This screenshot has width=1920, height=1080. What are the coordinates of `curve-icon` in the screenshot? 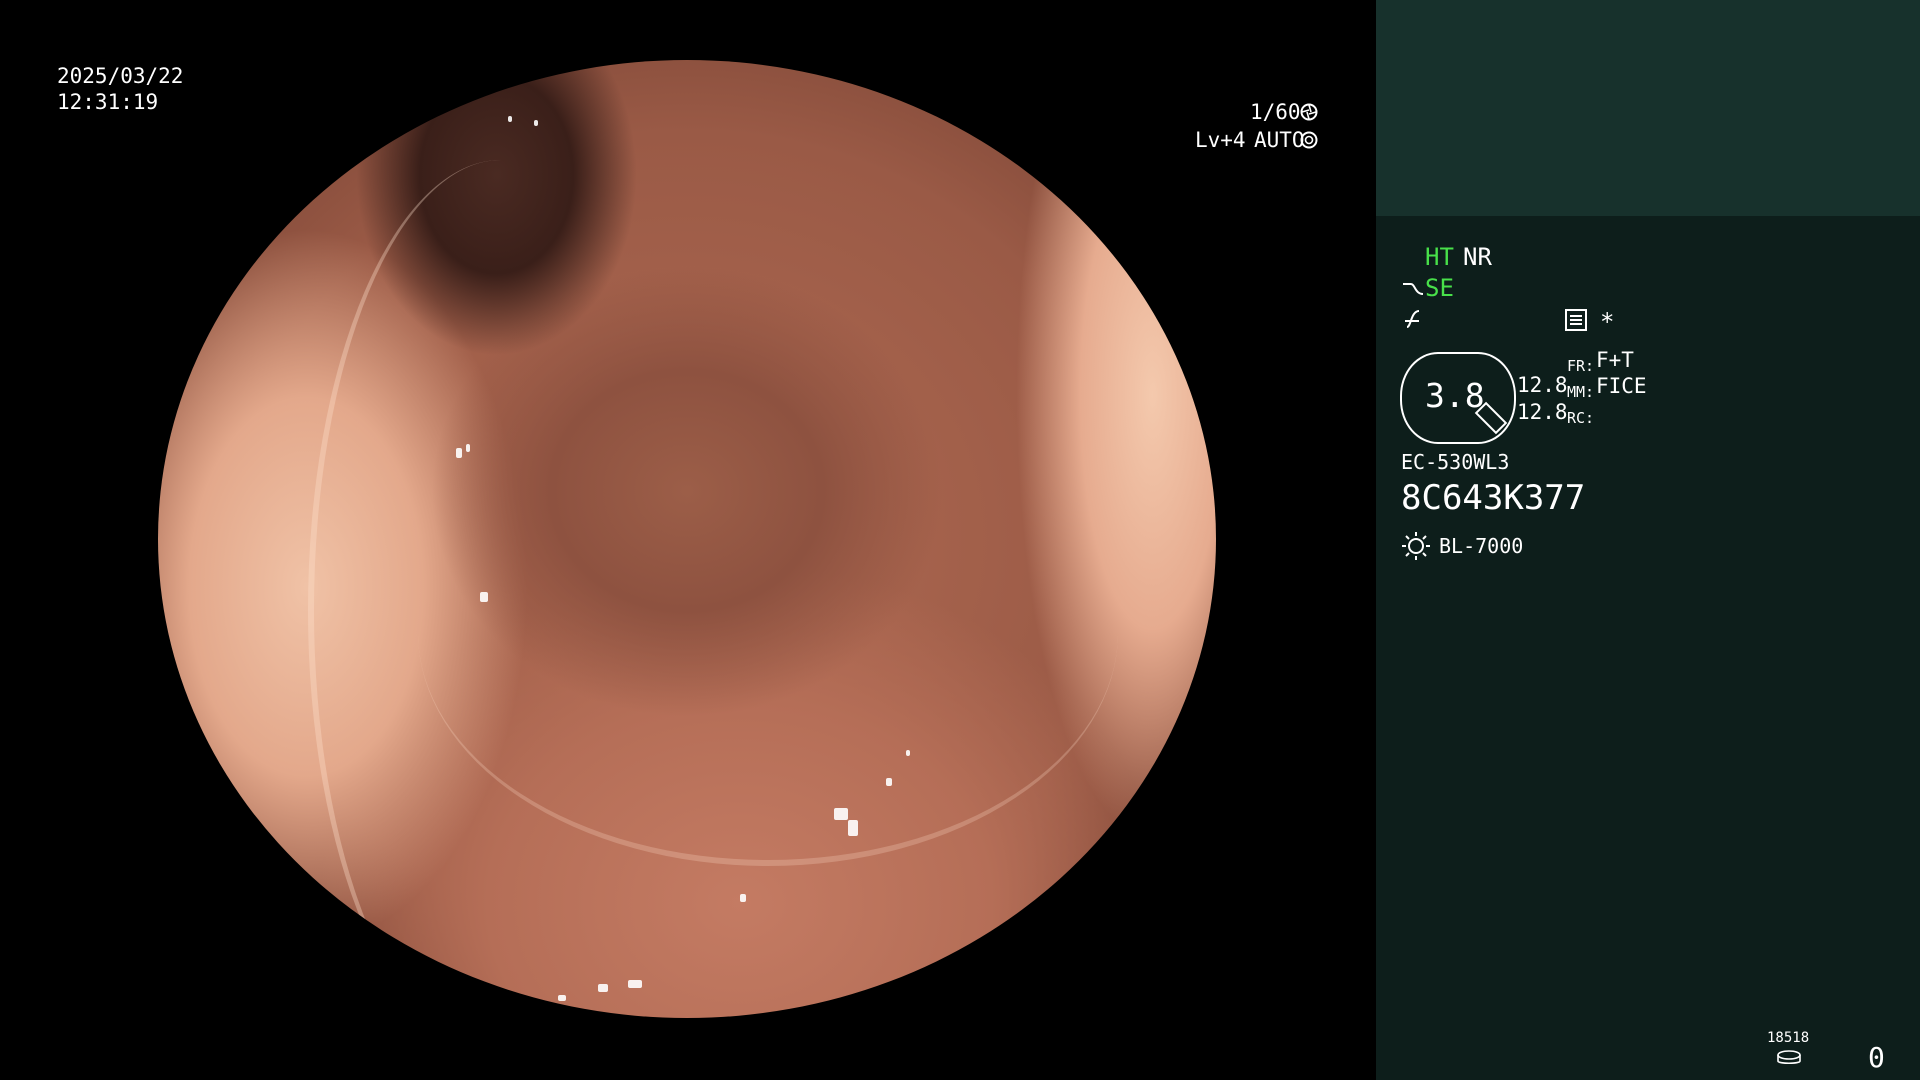 It's located at (1413, 289).